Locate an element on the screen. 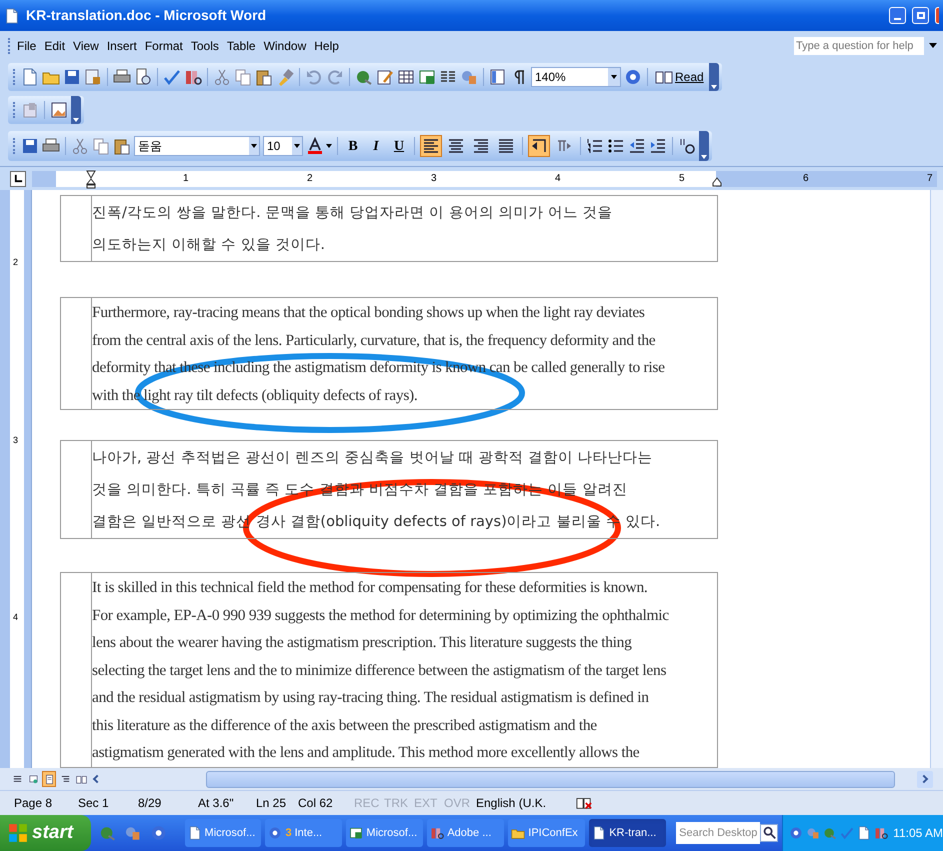 This screenshot has height=851, width=943. status-text: REC is located at coordinates (367, 803).